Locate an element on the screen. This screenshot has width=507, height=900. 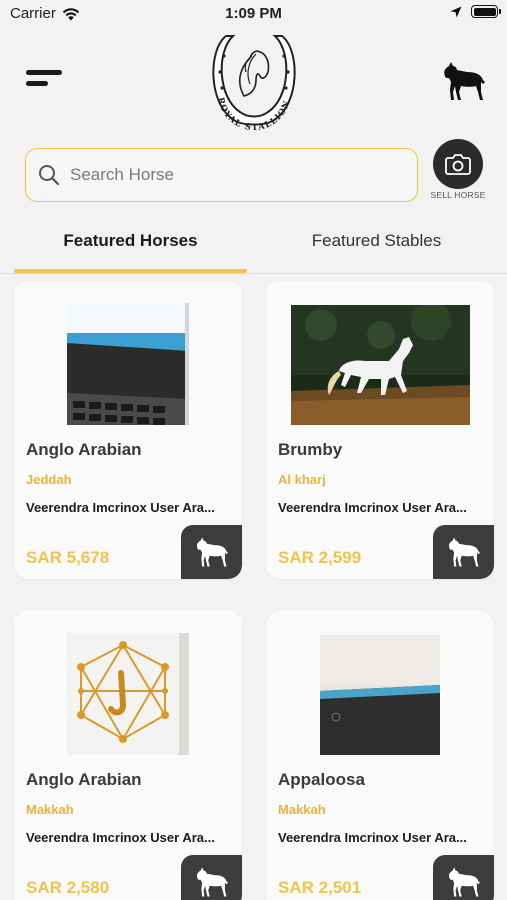
sell-horse-button is located at coordinates (458, 164).